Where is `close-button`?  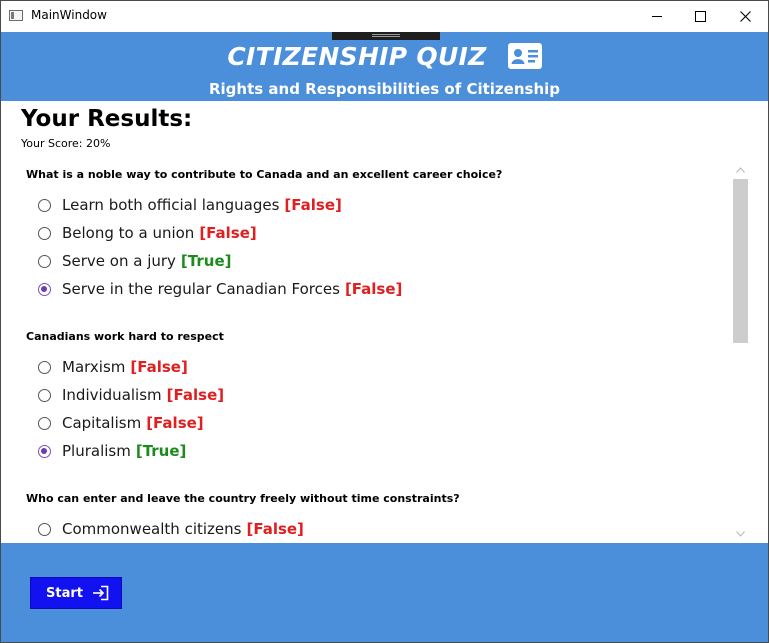
close-button is located at coordinates (745, 16).